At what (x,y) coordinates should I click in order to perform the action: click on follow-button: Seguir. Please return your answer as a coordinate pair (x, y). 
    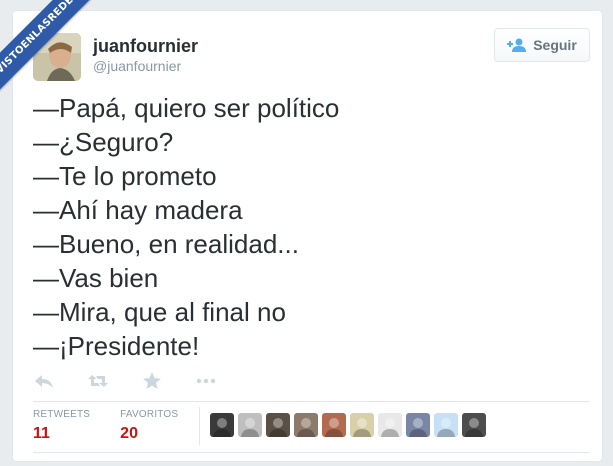
    Looking at the image, I should click on (542, 45).